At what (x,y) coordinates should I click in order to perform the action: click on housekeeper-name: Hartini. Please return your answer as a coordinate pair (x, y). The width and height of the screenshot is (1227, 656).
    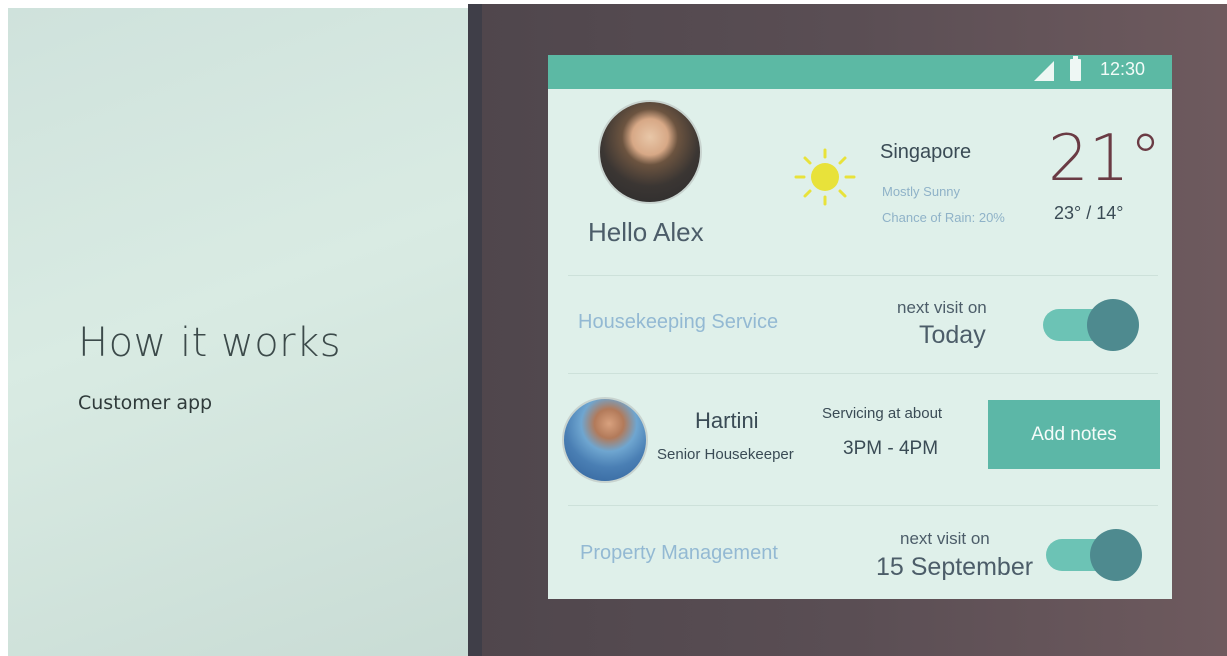
    Looking at the image, I should click on (727, 420).